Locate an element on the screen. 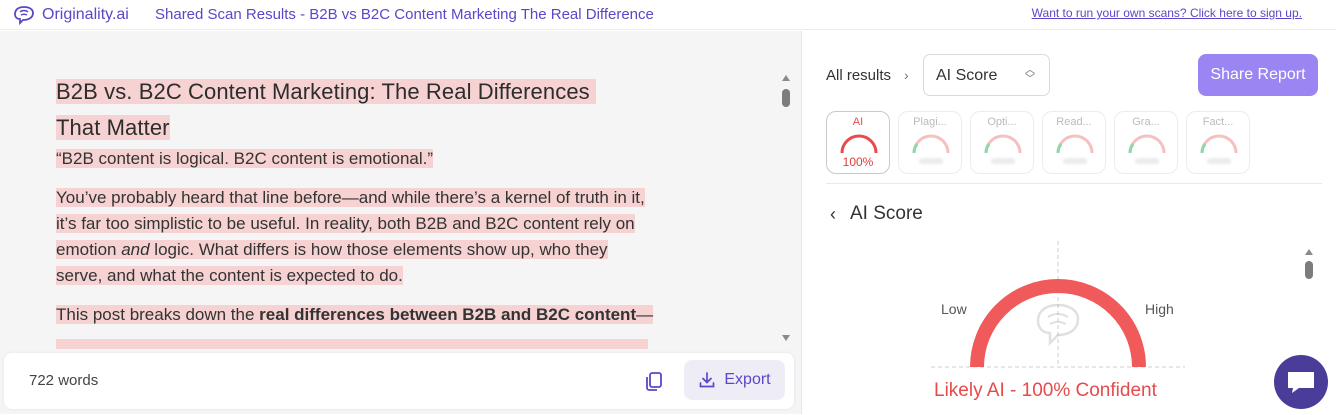 This screenshot has height=415, width=1336. export-label: Export is located at coordinates (747, 379).